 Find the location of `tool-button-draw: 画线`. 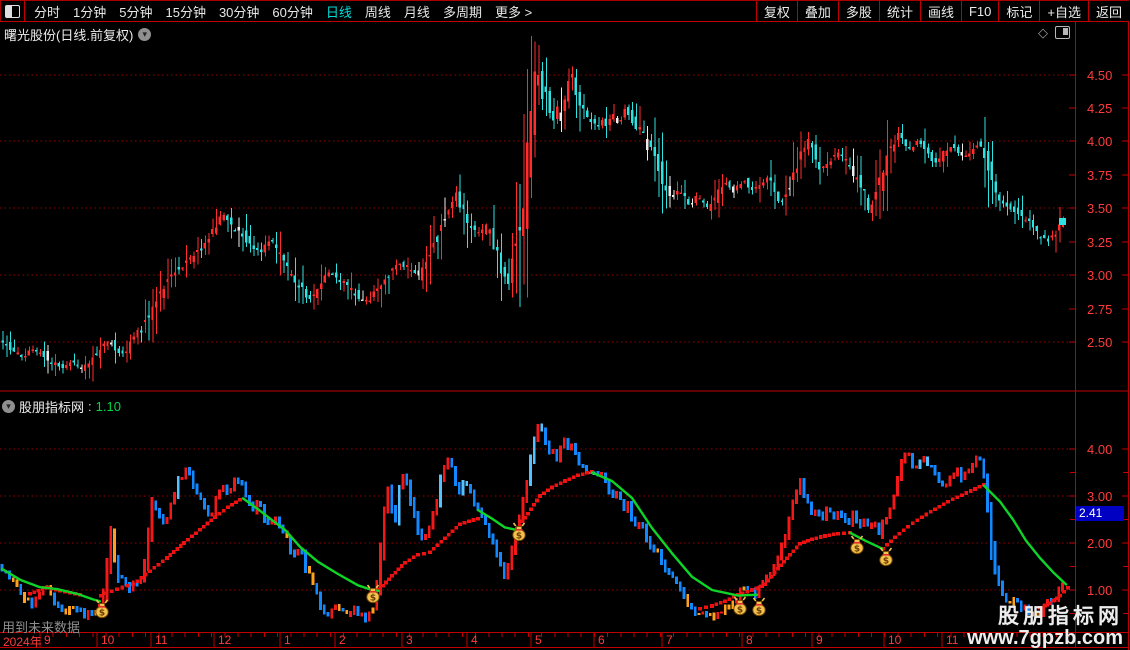

tool-button-draw: 画线 is located at coordinates (940, 11).